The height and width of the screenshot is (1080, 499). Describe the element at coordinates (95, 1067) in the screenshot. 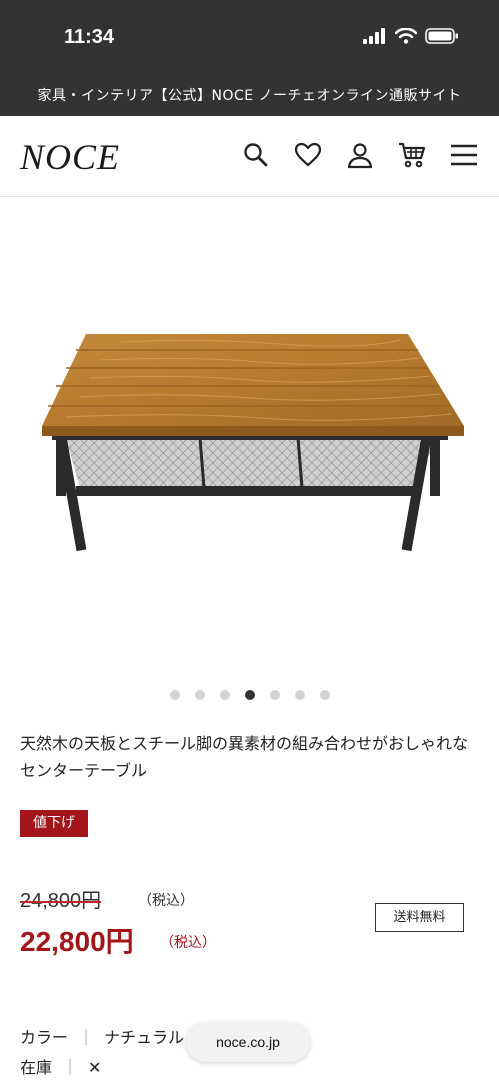

I see `stock-value: ✕` at that location.